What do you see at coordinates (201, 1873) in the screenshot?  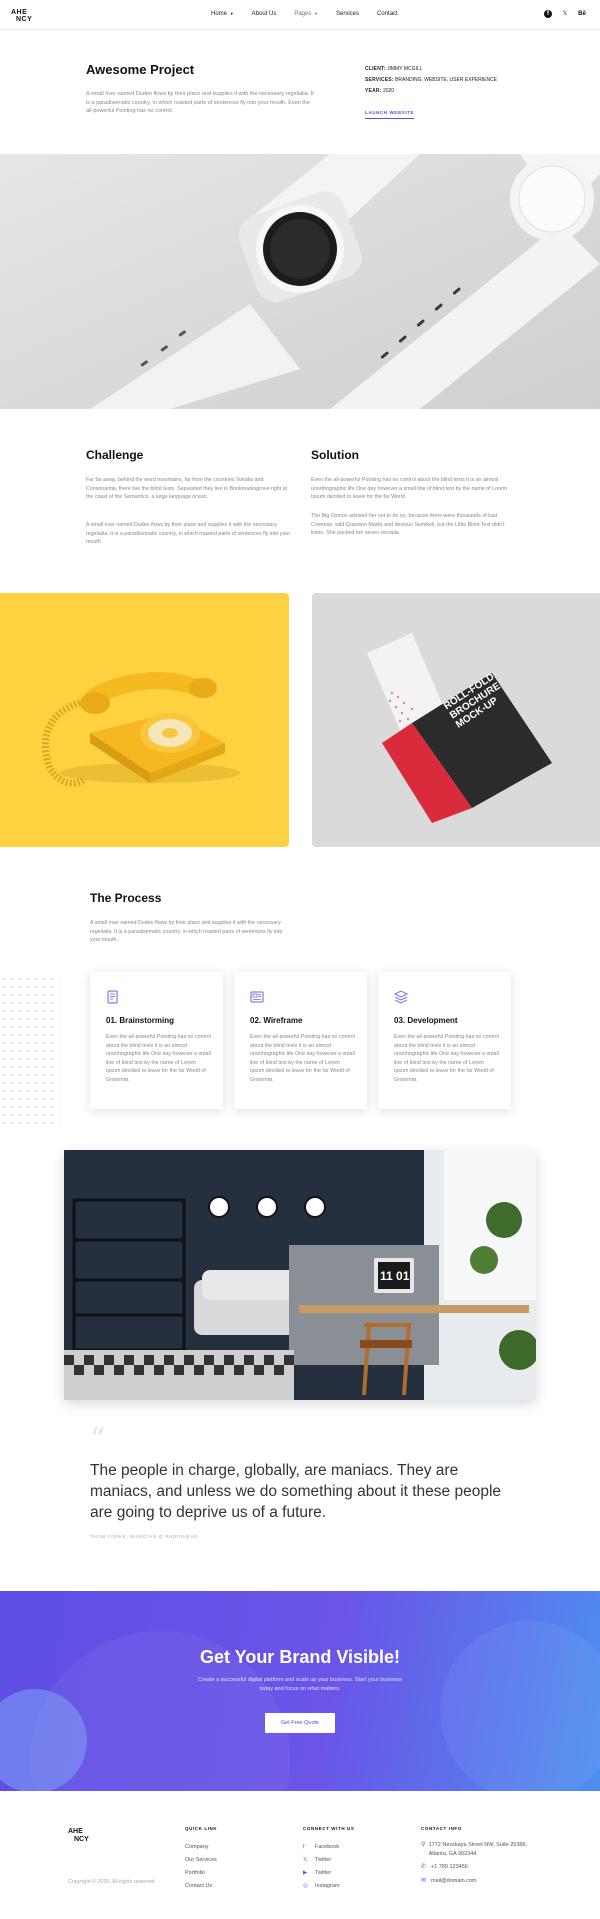 I see `footer-link-portfolio: Portfolio` at bounding box center [201, 1873].